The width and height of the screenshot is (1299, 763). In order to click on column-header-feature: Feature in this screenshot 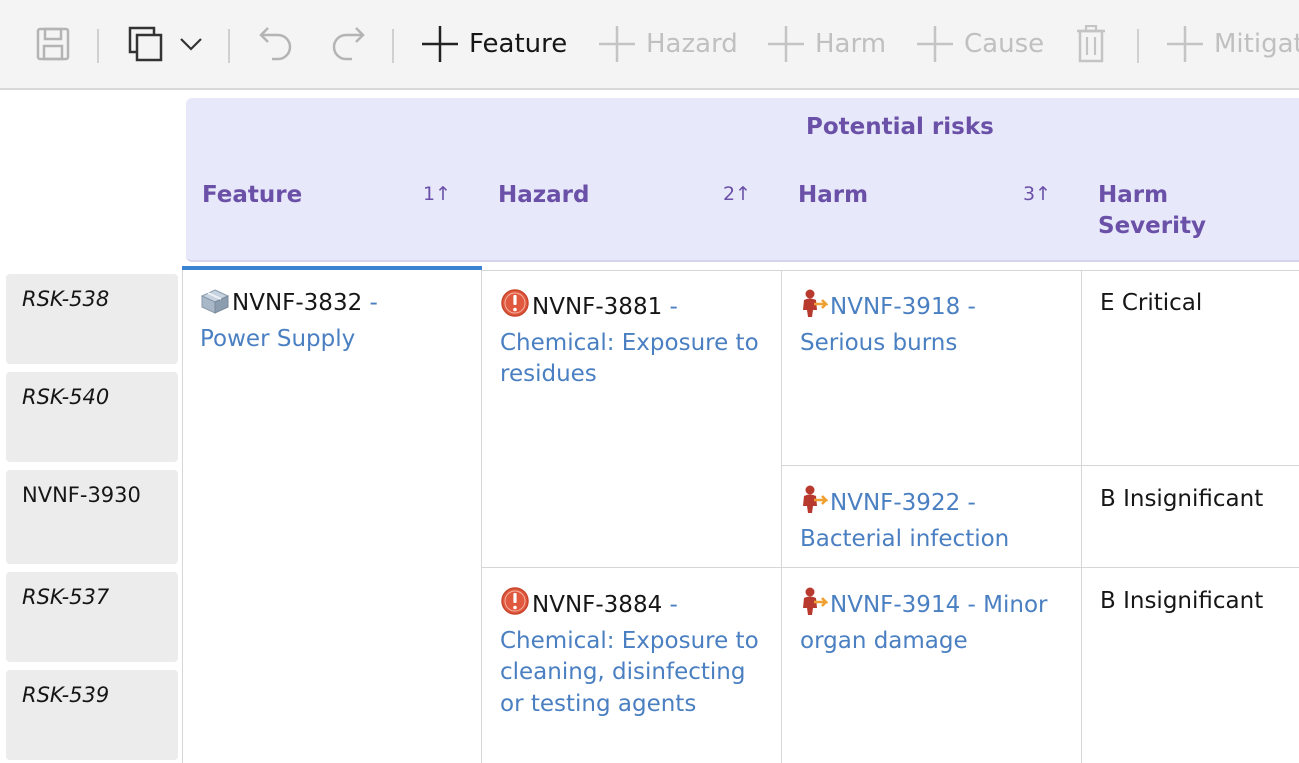, I will do `click(252, 195)`.